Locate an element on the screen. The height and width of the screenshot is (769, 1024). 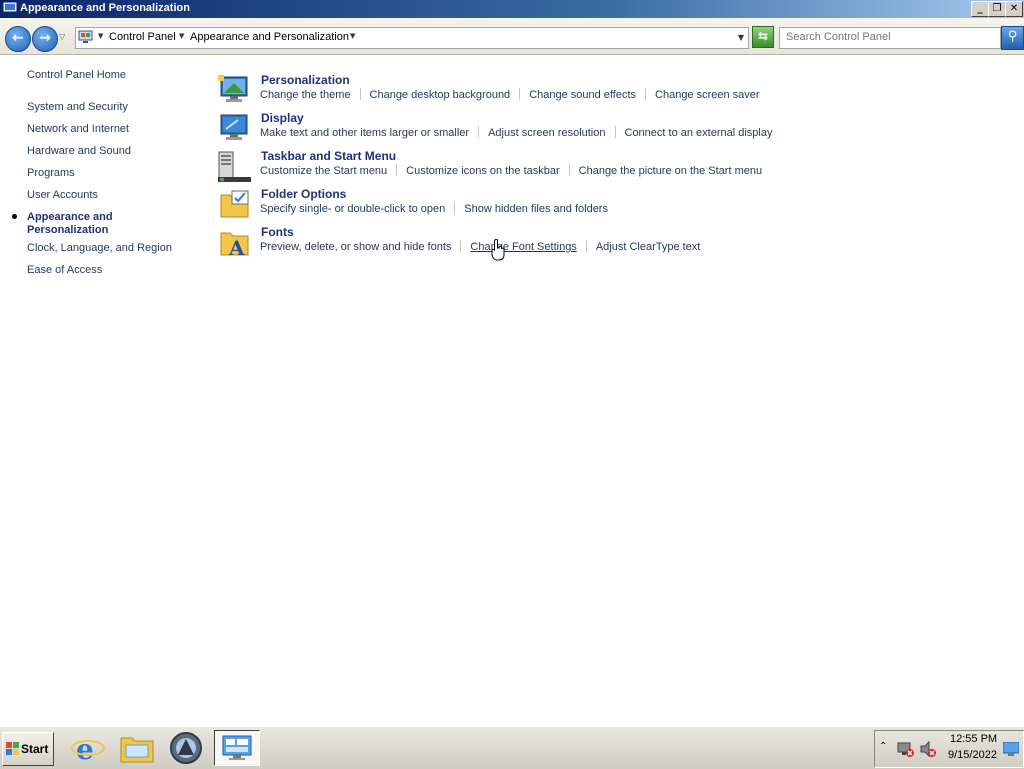
windows-flag-icon is located at coordinates (12, 748).